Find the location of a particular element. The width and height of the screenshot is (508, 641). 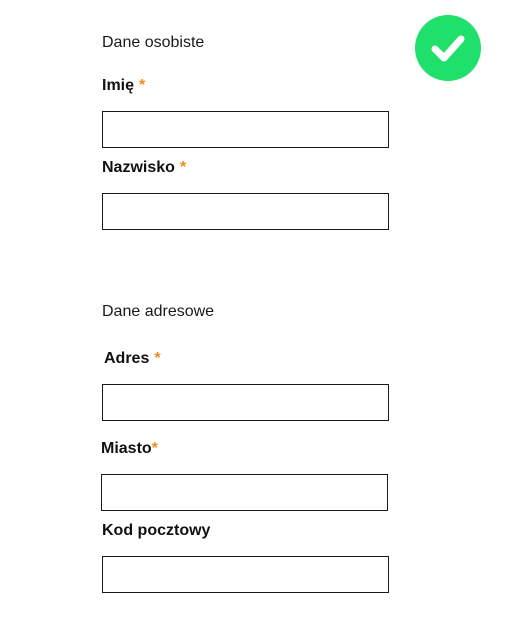

check-icon is located at coordinates (448, 48).